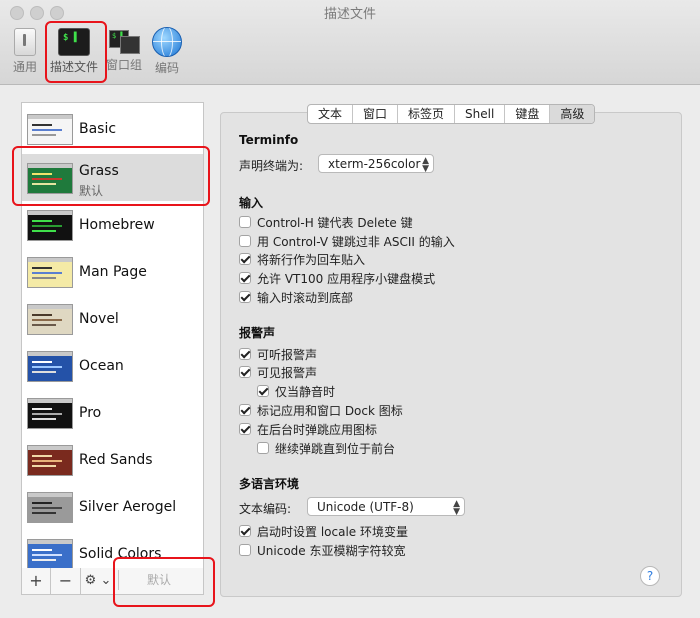 Image resolution: width=700 pixels, height=618 pixels. I want to click on tab-window: 窗口, so click(376, 114).